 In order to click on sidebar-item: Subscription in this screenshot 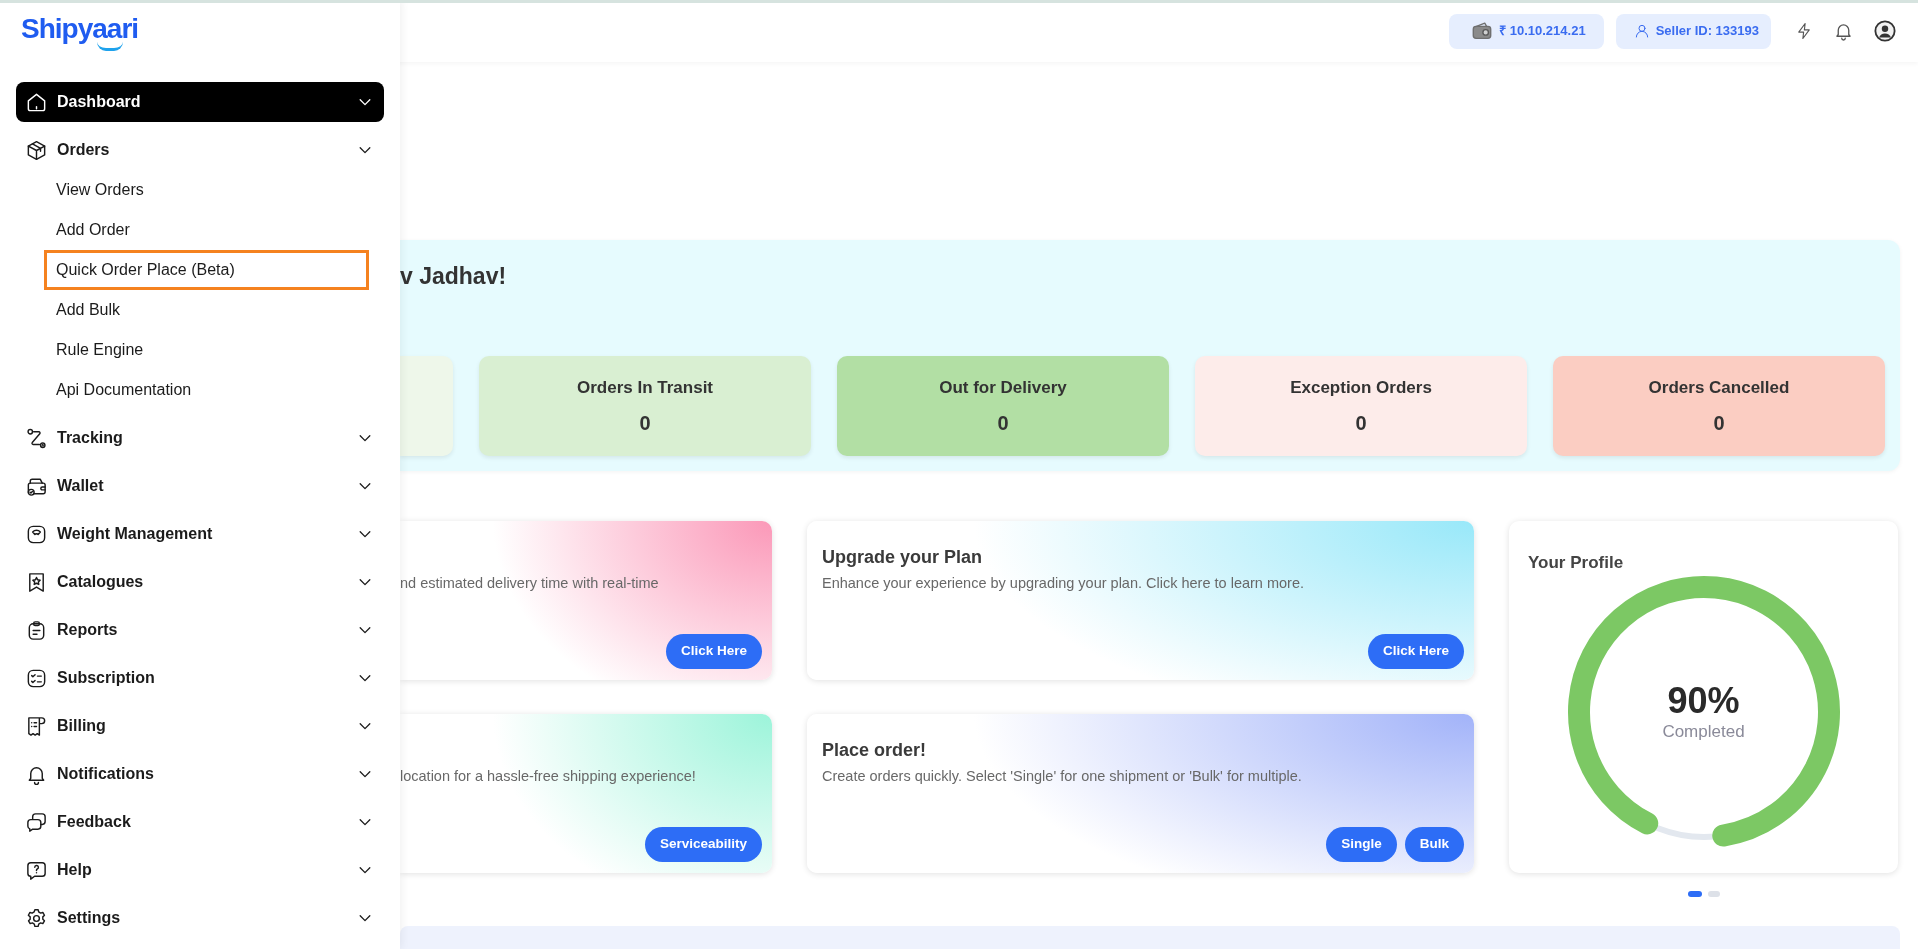, I will do `click(200, 678)`.